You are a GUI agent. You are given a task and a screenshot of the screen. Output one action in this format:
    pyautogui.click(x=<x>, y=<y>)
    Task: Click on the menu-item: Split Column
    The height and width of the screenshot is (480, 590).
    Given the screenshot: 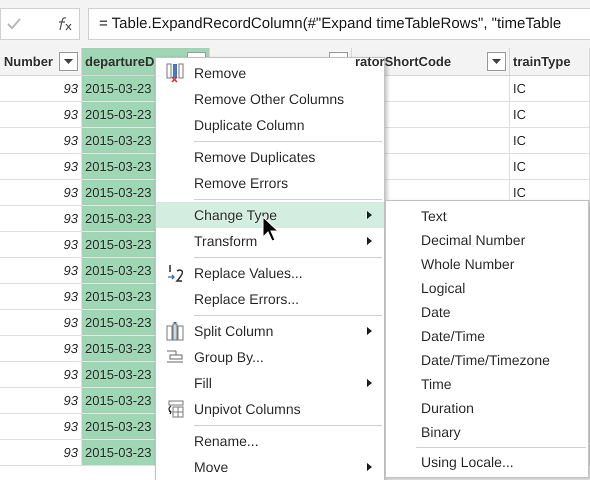 What is the action you would take?
    pyautogui.click(x=270, y=331)
    